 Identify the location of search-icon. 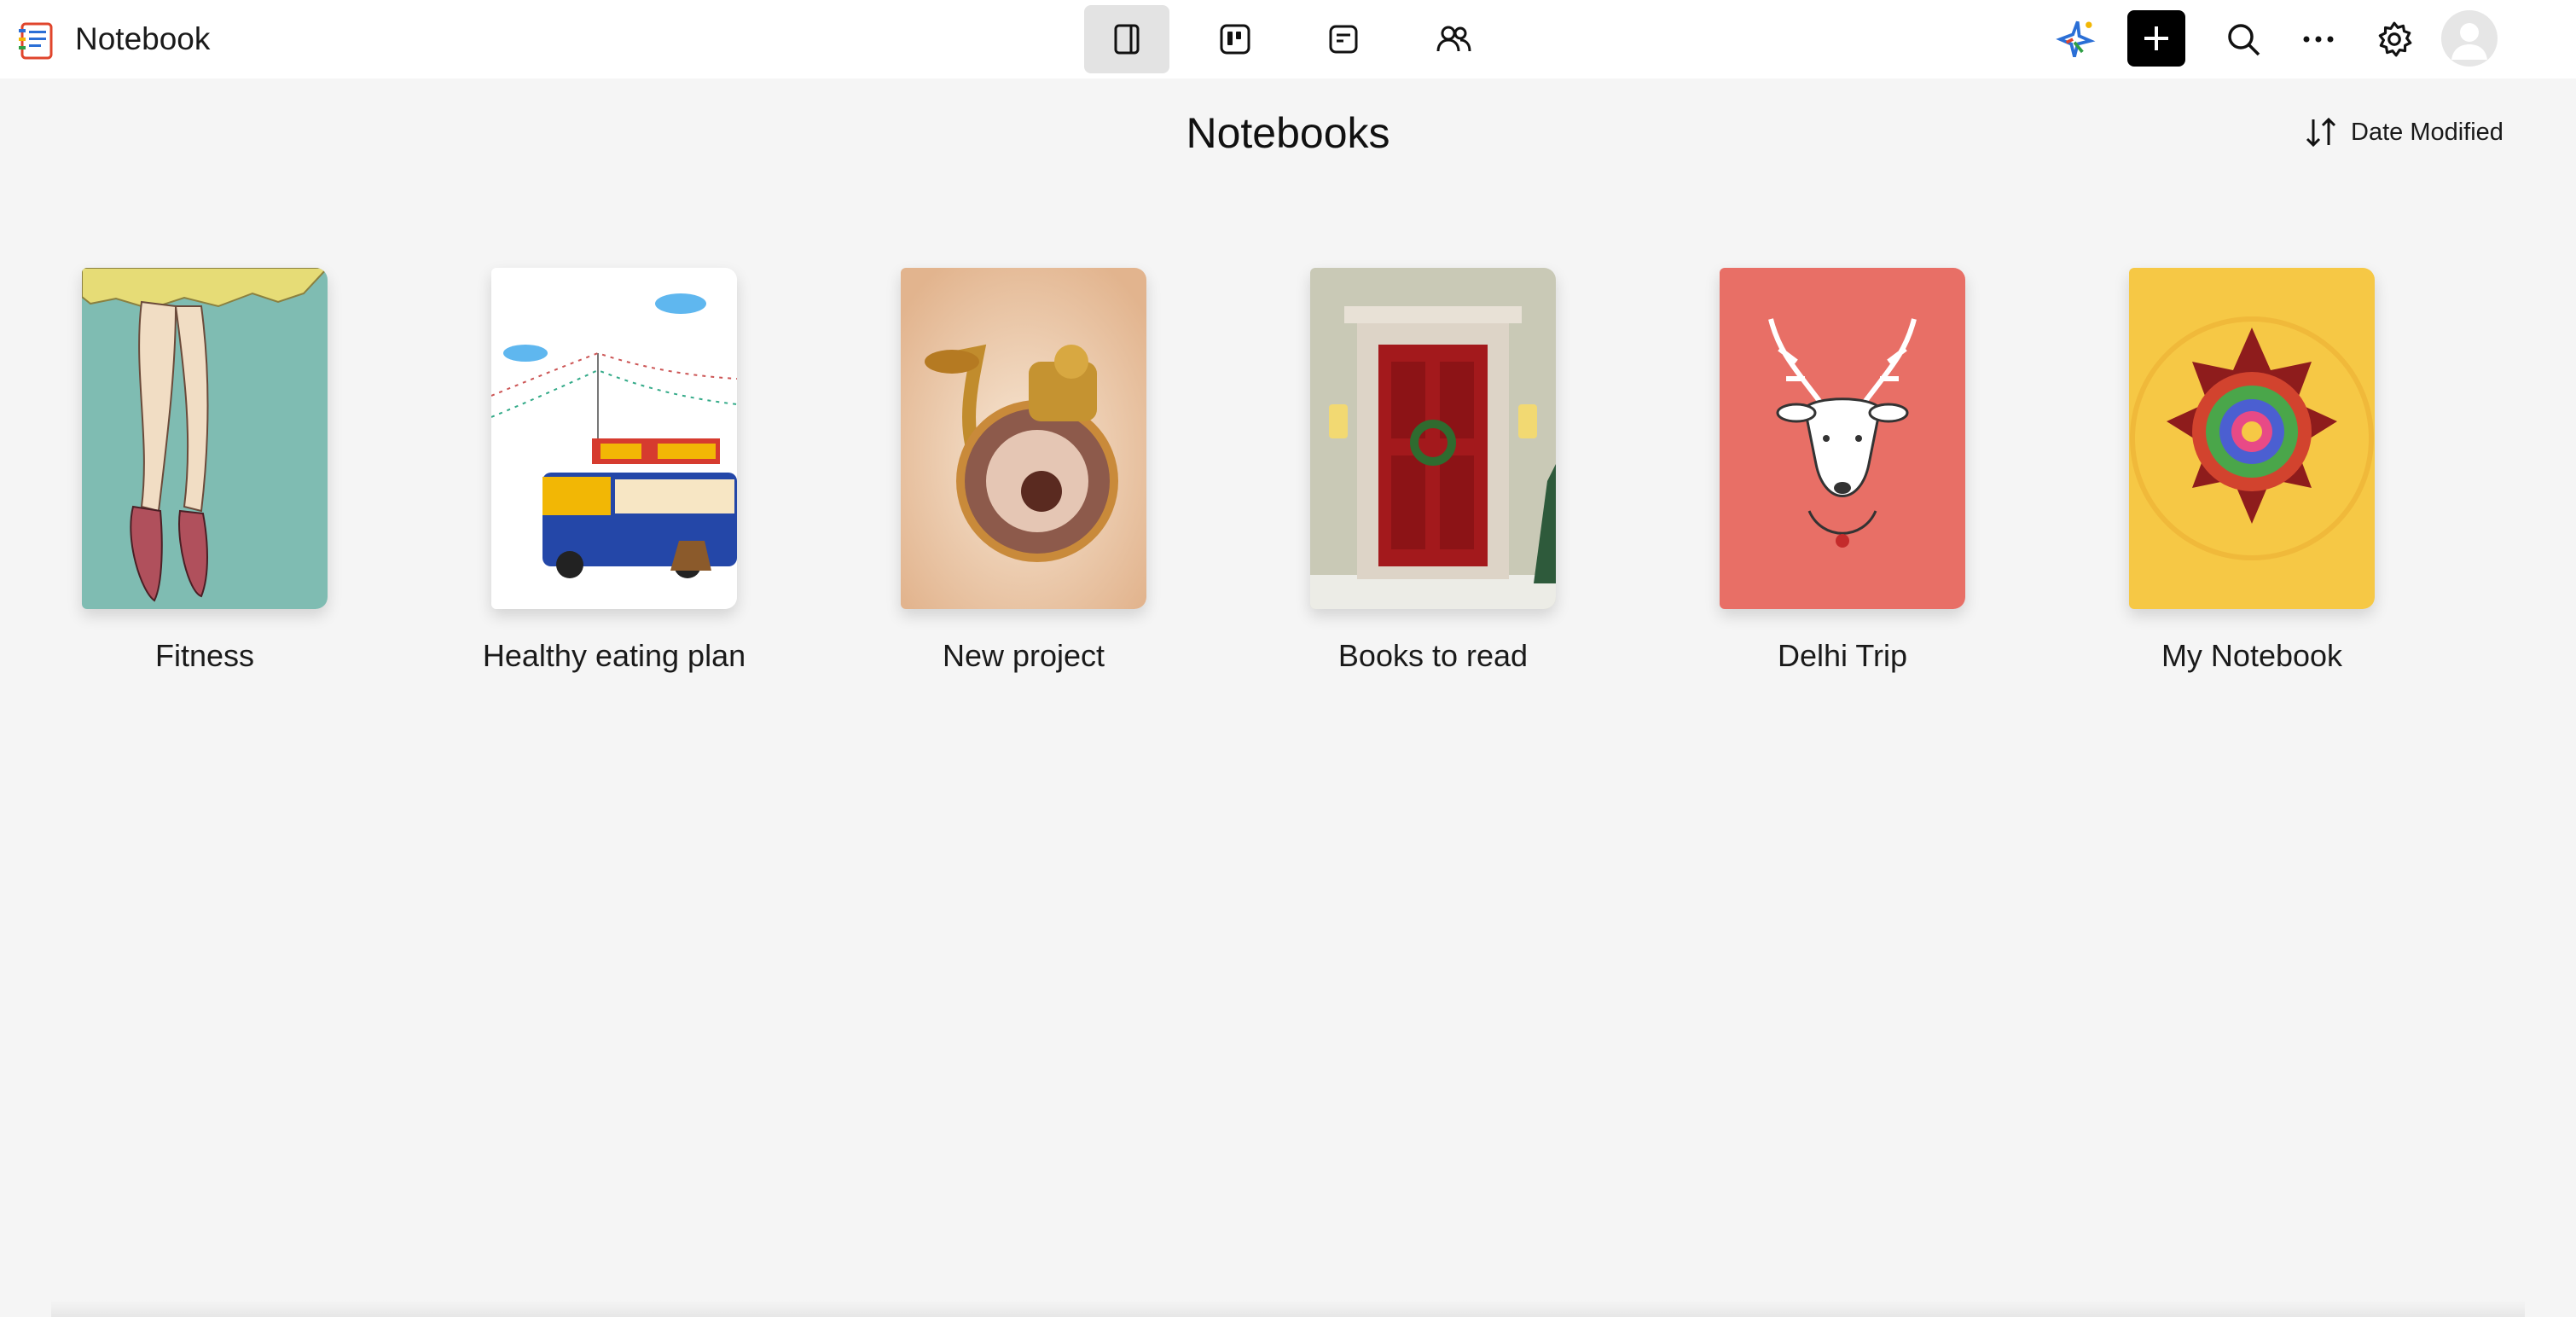
(2244, 40).